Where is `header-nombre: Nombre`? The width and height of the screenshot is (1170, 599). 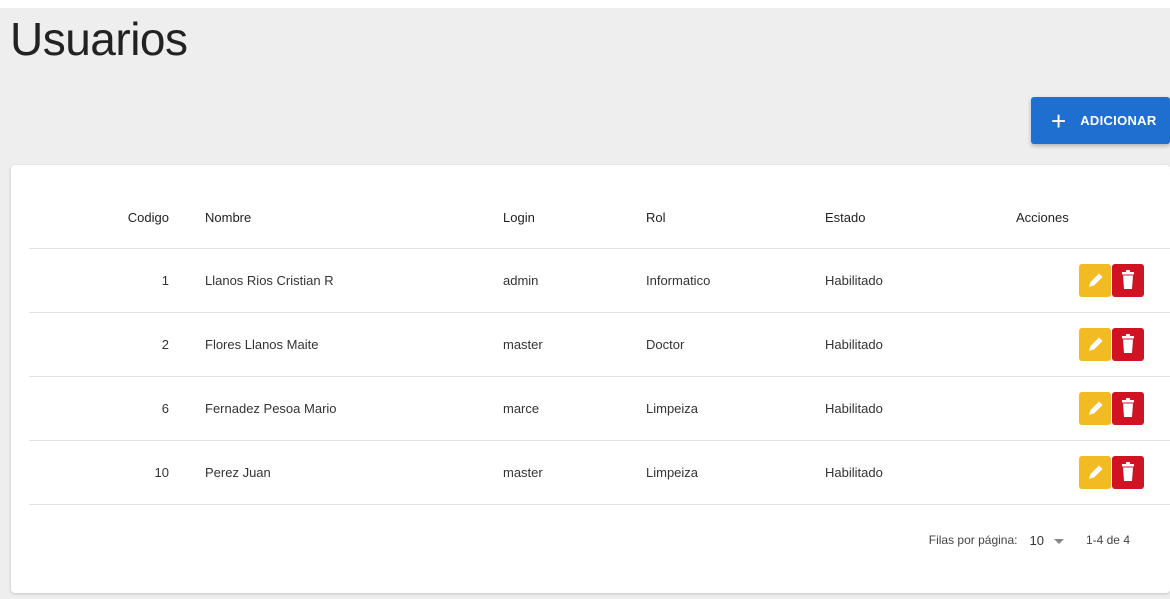
header-nombre: Nombre is located at coordinates (354, 218).